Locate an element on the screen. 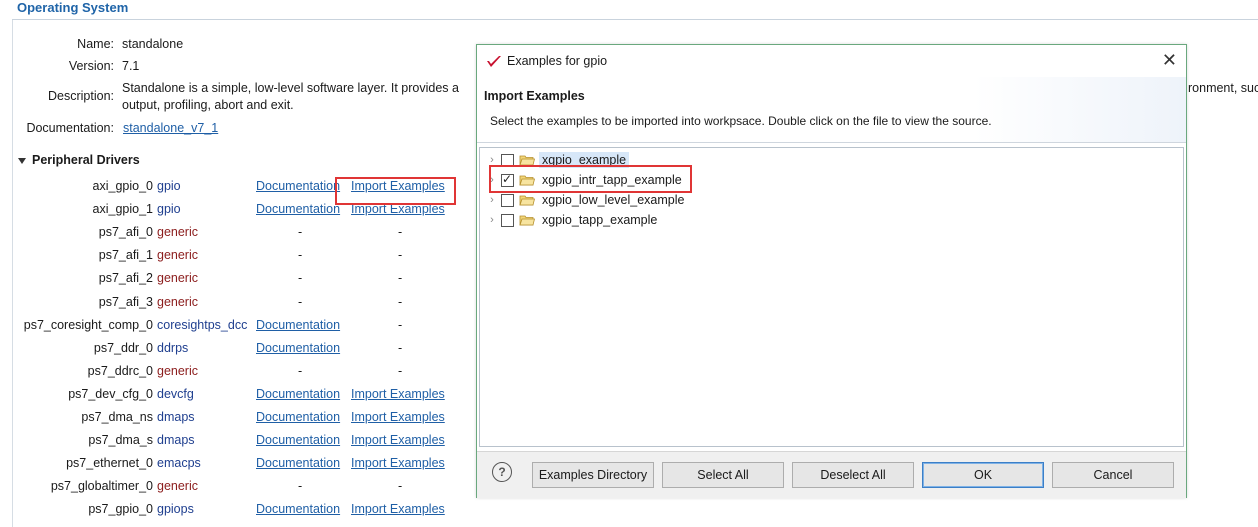 This screenshot has width=1258, height=527. xilinx-logo-icon is located at coordinates (494, 61).